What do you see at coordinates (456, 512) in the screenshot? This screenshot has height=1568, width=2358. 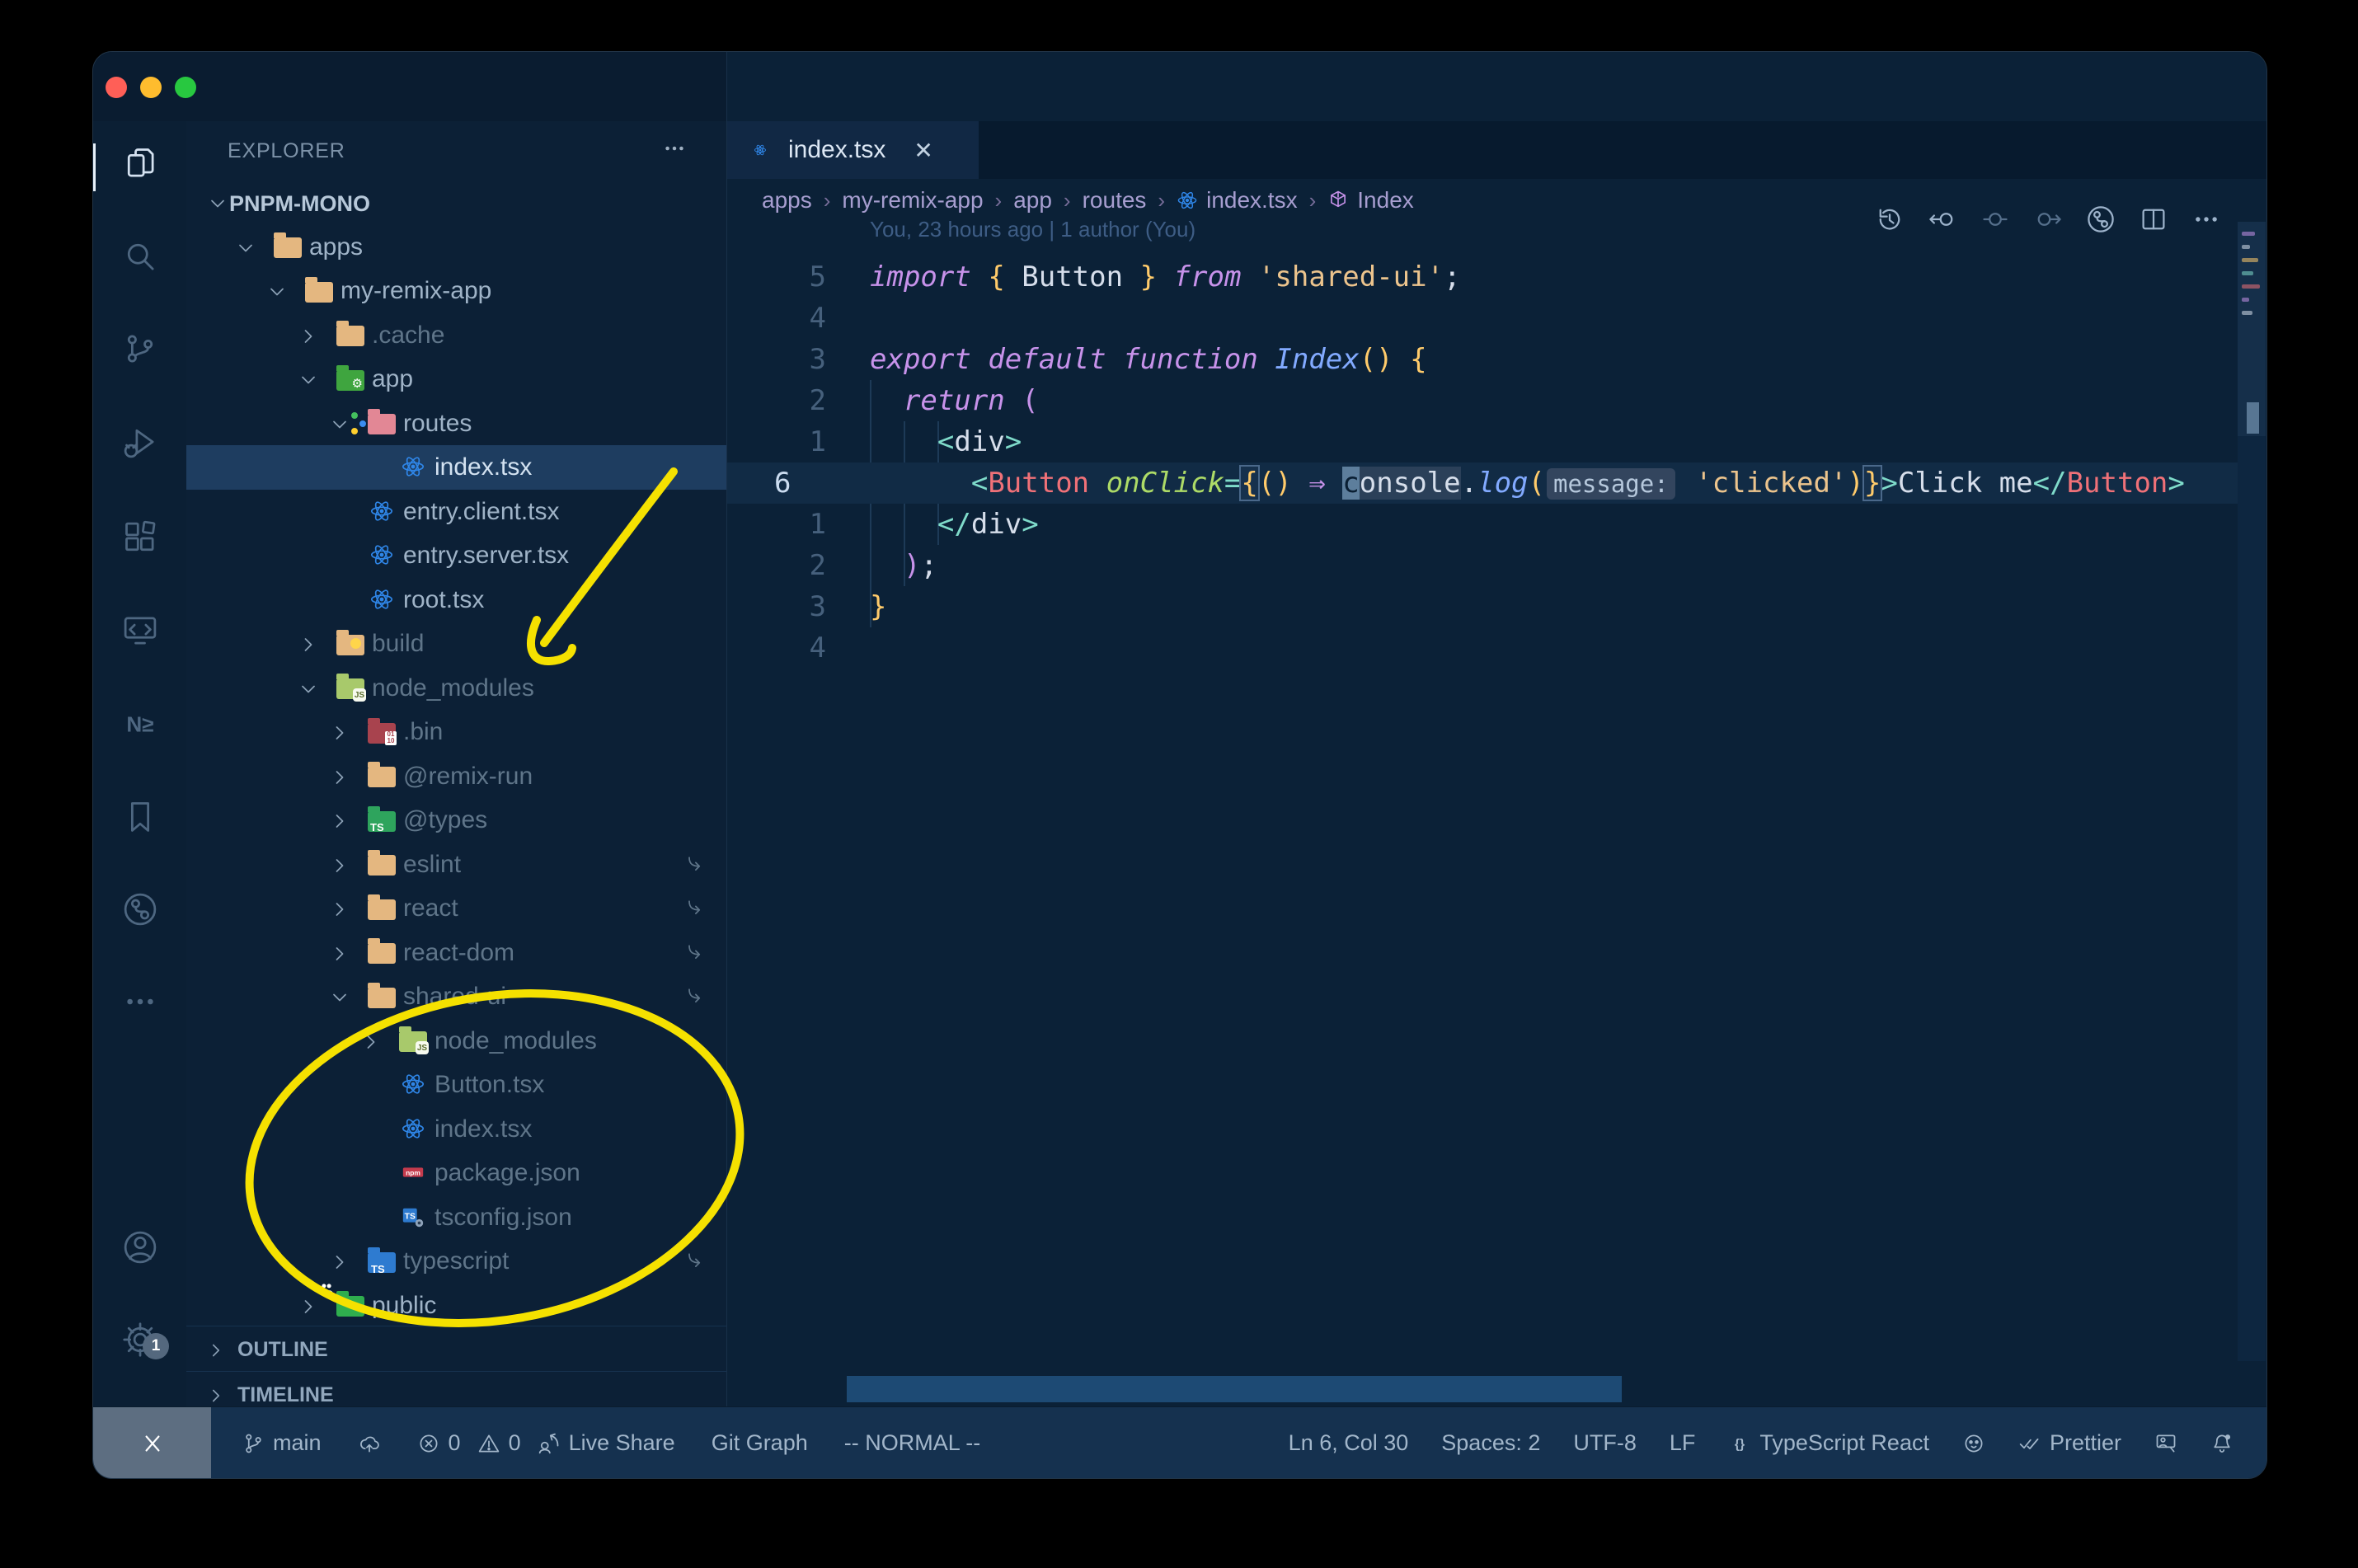 I see `tree-item-entry.client.tsx: entry.client.tsx` at bounding box center [456, 512].